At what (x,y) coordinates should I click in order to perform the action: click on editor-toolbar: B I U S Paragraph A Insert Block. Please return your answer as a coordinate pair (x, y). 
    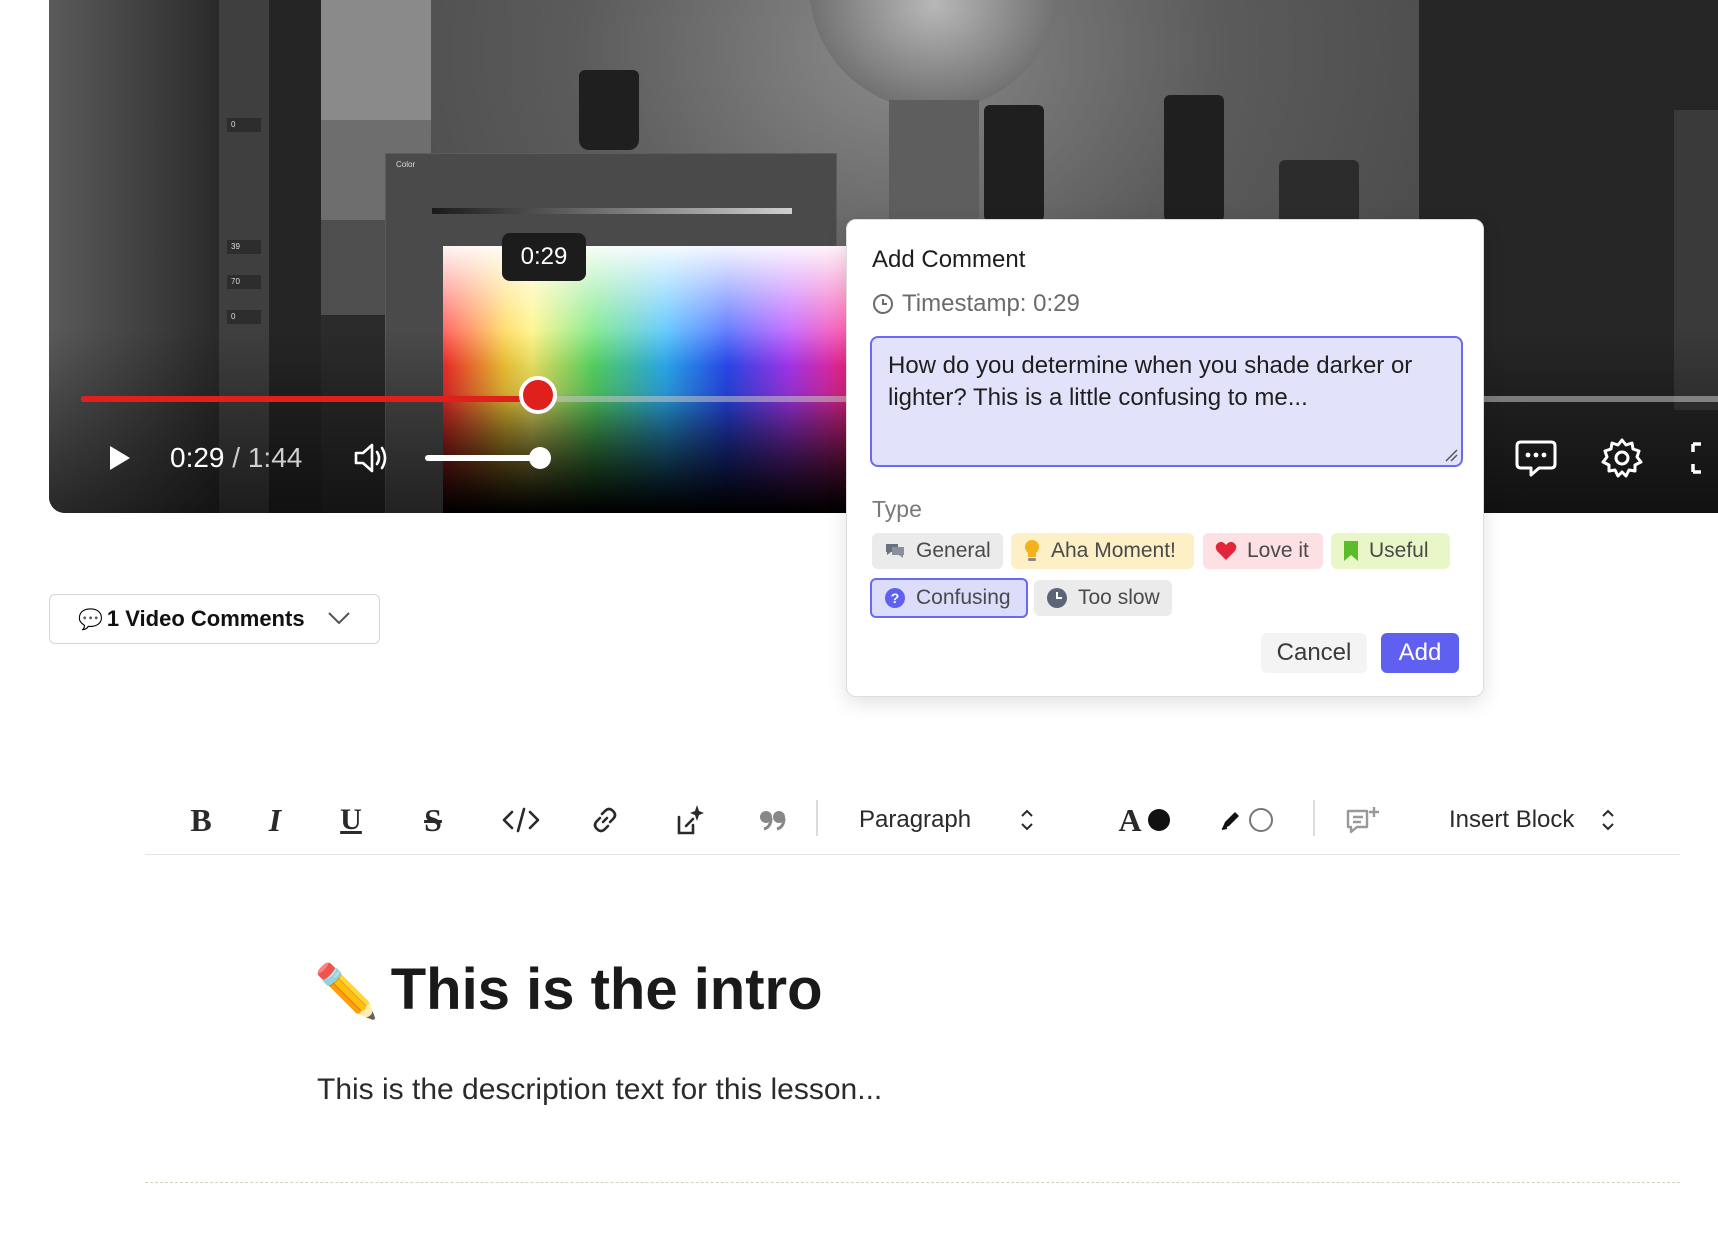
    Looking at the image, I should click on (912, 820).